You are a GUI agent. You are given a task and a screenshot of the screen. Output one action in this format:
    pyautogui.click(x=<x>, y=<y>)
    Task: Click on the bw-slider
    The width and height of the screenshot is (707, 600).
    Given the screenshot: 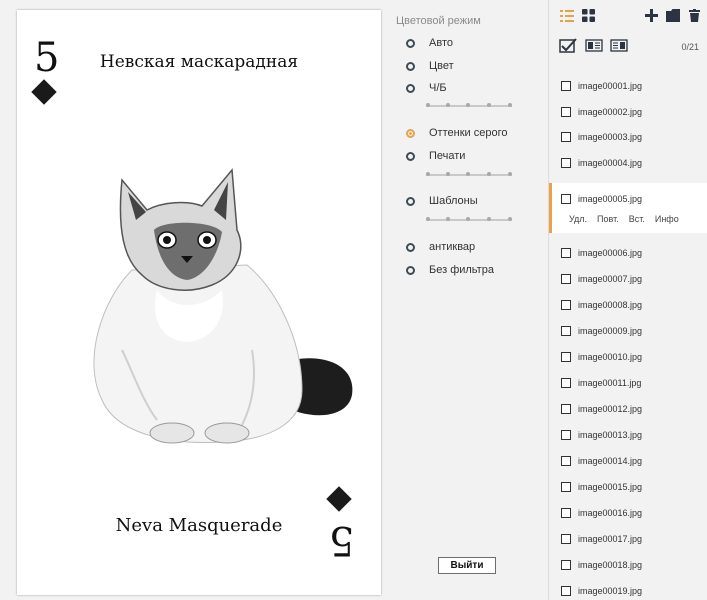 What is the action you would take?
    pyautogui.click(x=469, y=106)
    